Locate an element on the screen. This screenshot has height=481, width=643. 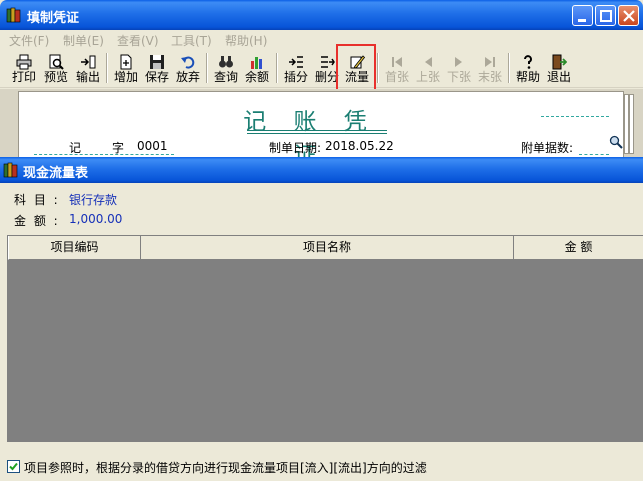
menu-view: 查看(V) is located at coordinates (138, 40).